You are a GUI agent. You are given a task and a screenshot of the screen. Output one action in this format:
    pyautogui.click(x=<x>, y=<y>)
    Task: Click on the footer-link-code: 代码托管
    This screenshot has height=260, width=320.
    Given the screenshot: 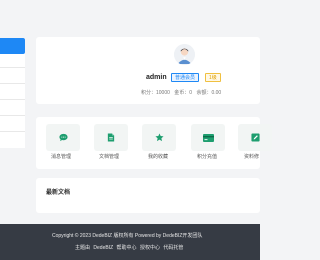 What is the action you would take?
    pyautogui.click(x=173, y=248)
    